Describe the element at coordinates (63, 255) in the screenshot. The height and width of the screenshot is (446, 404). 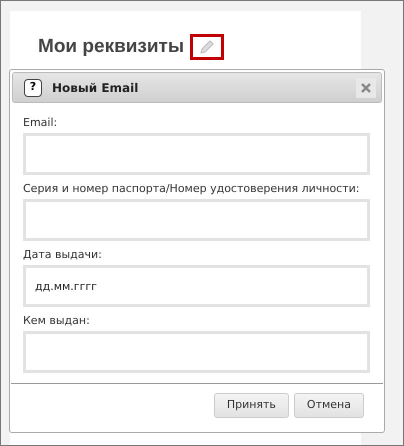
I see `field-label: Дата выдачи:` at that location.